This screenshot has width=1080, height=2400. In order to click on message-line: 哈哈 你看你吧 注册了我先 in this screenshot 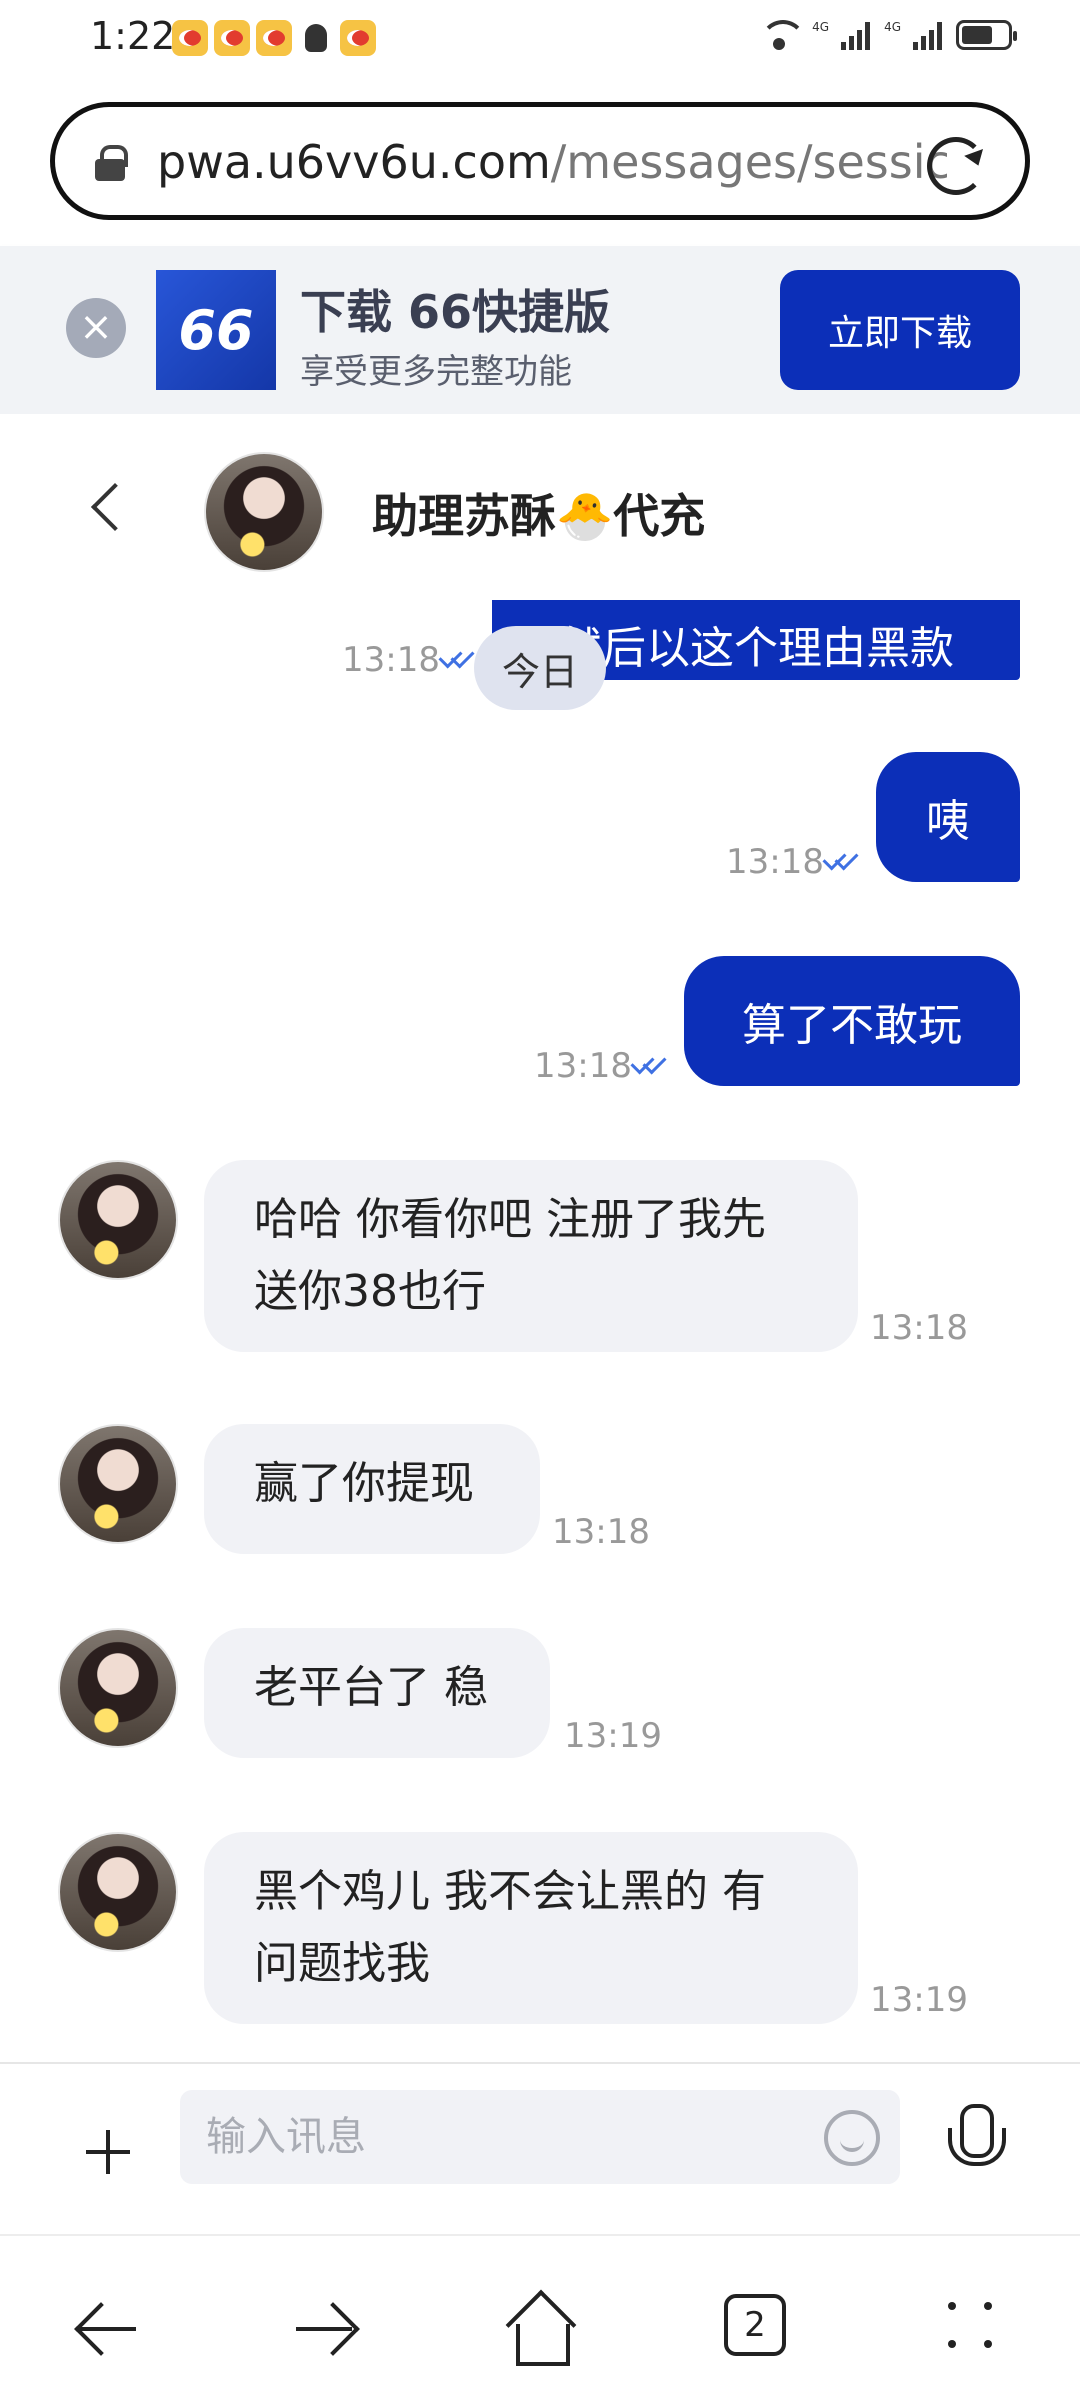, I will do `click(510, 1219)`.